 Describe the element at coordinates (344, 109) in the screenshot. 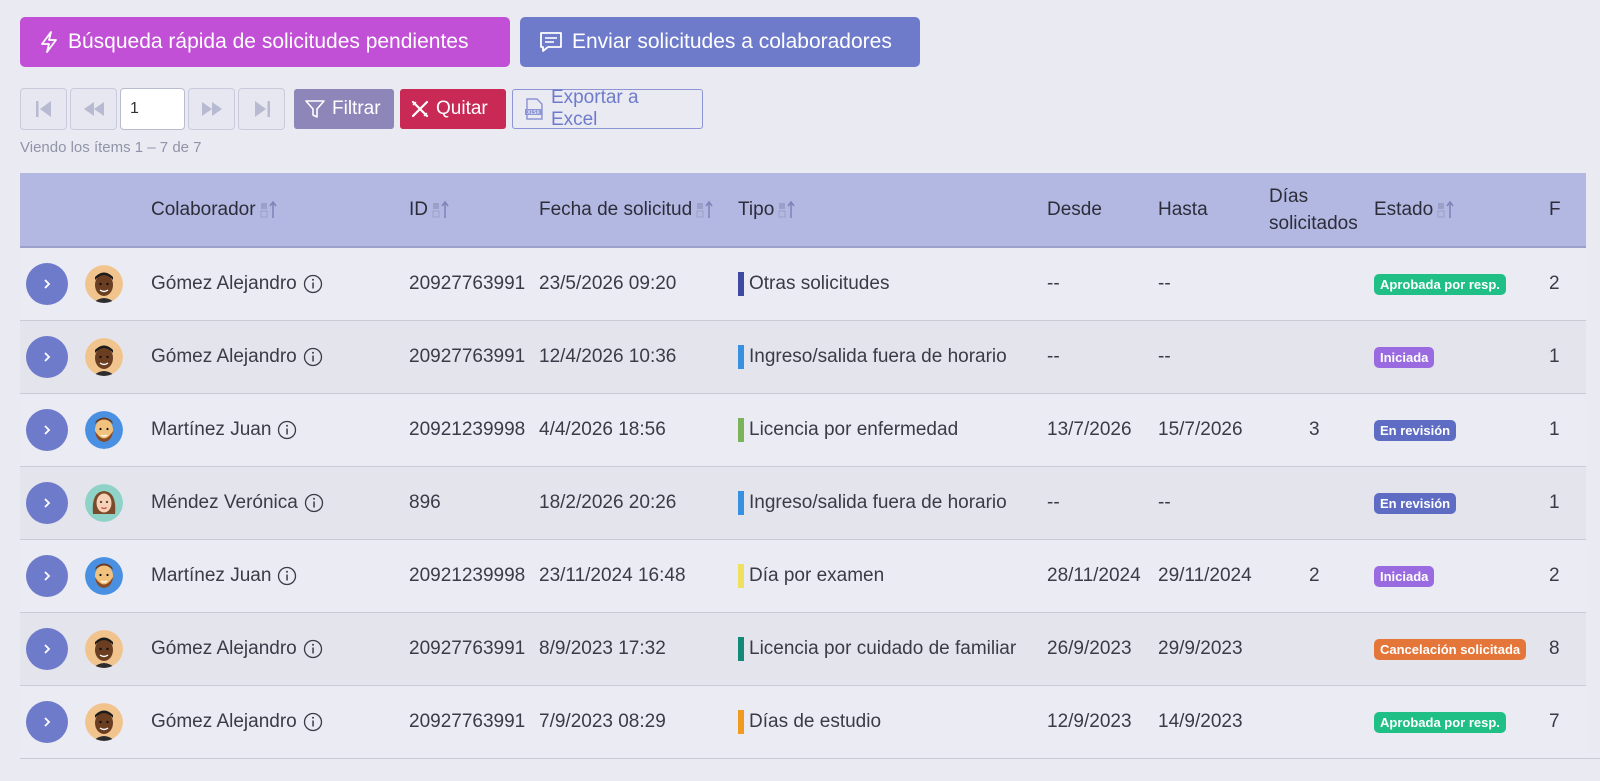

I see `filter-button: Filtrar` at that location.